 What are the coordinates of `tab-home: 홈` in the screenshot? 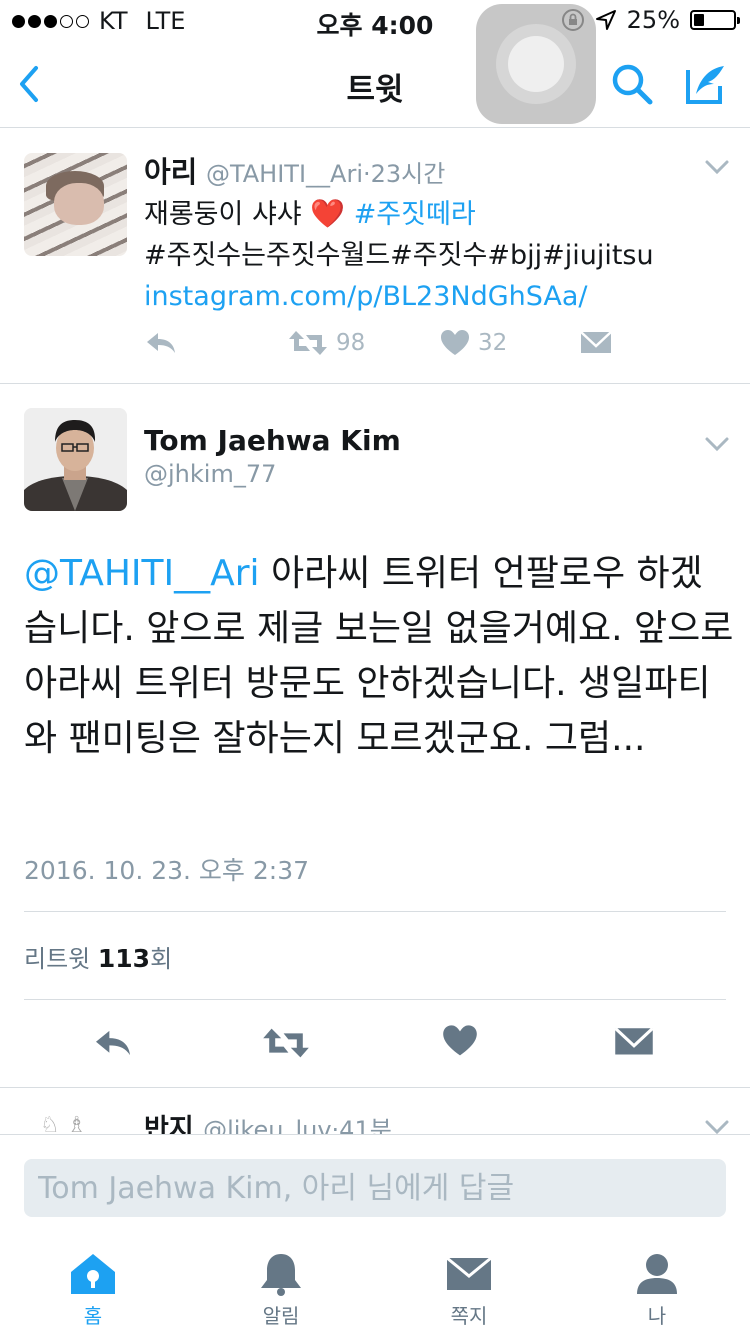 It's located at (93, 1284).